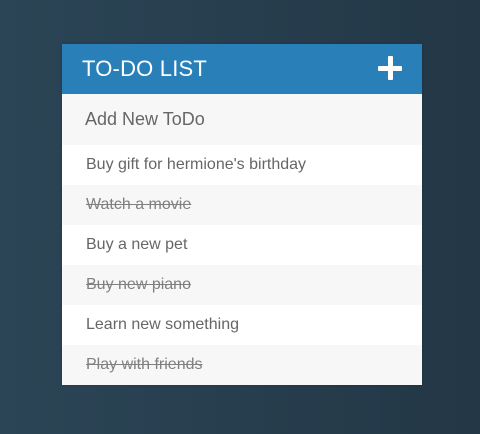 This screenshot has width=480, height=434. I want to click on plus-icon-vertical-bar, so click(390, 68).